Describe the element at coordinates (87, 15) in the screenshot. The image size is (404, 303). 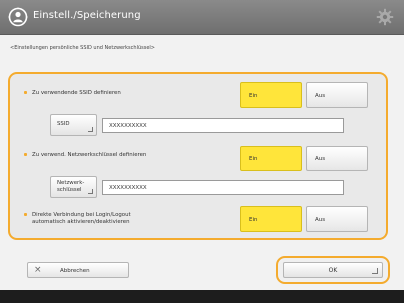
I see `page-title: Einstell./Speicherung` at that location.